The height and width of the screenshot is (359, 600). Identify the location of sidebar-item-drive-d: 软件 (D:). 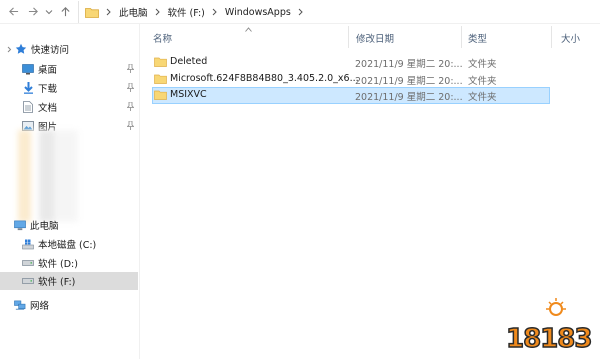
(80, 263).